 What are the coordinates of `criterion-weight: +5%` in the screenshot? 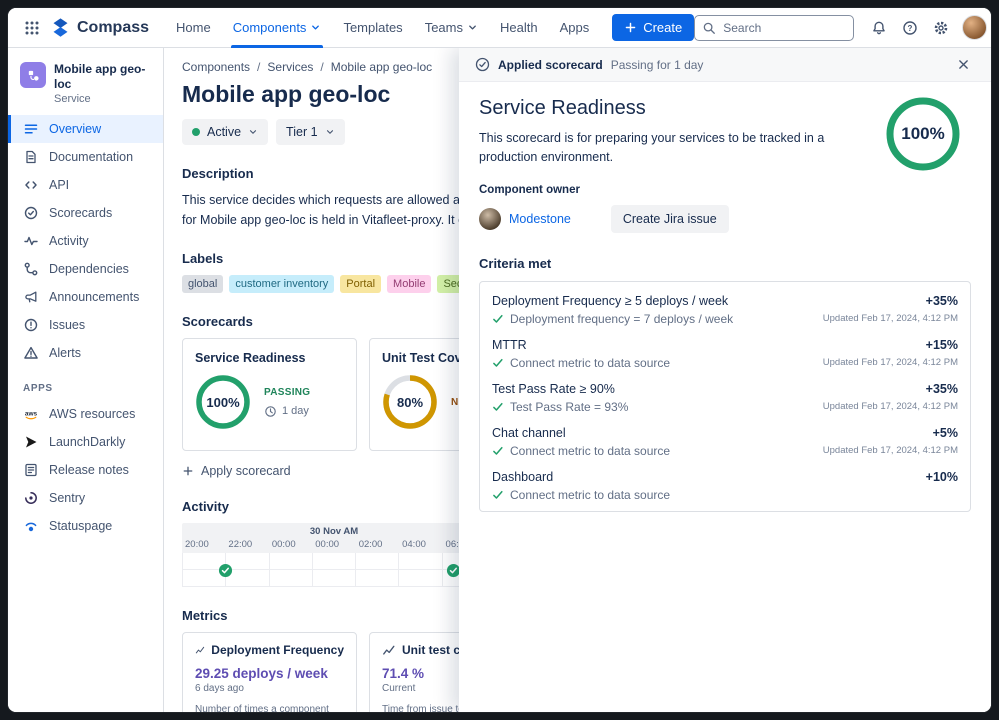 It's located at (945, 432).